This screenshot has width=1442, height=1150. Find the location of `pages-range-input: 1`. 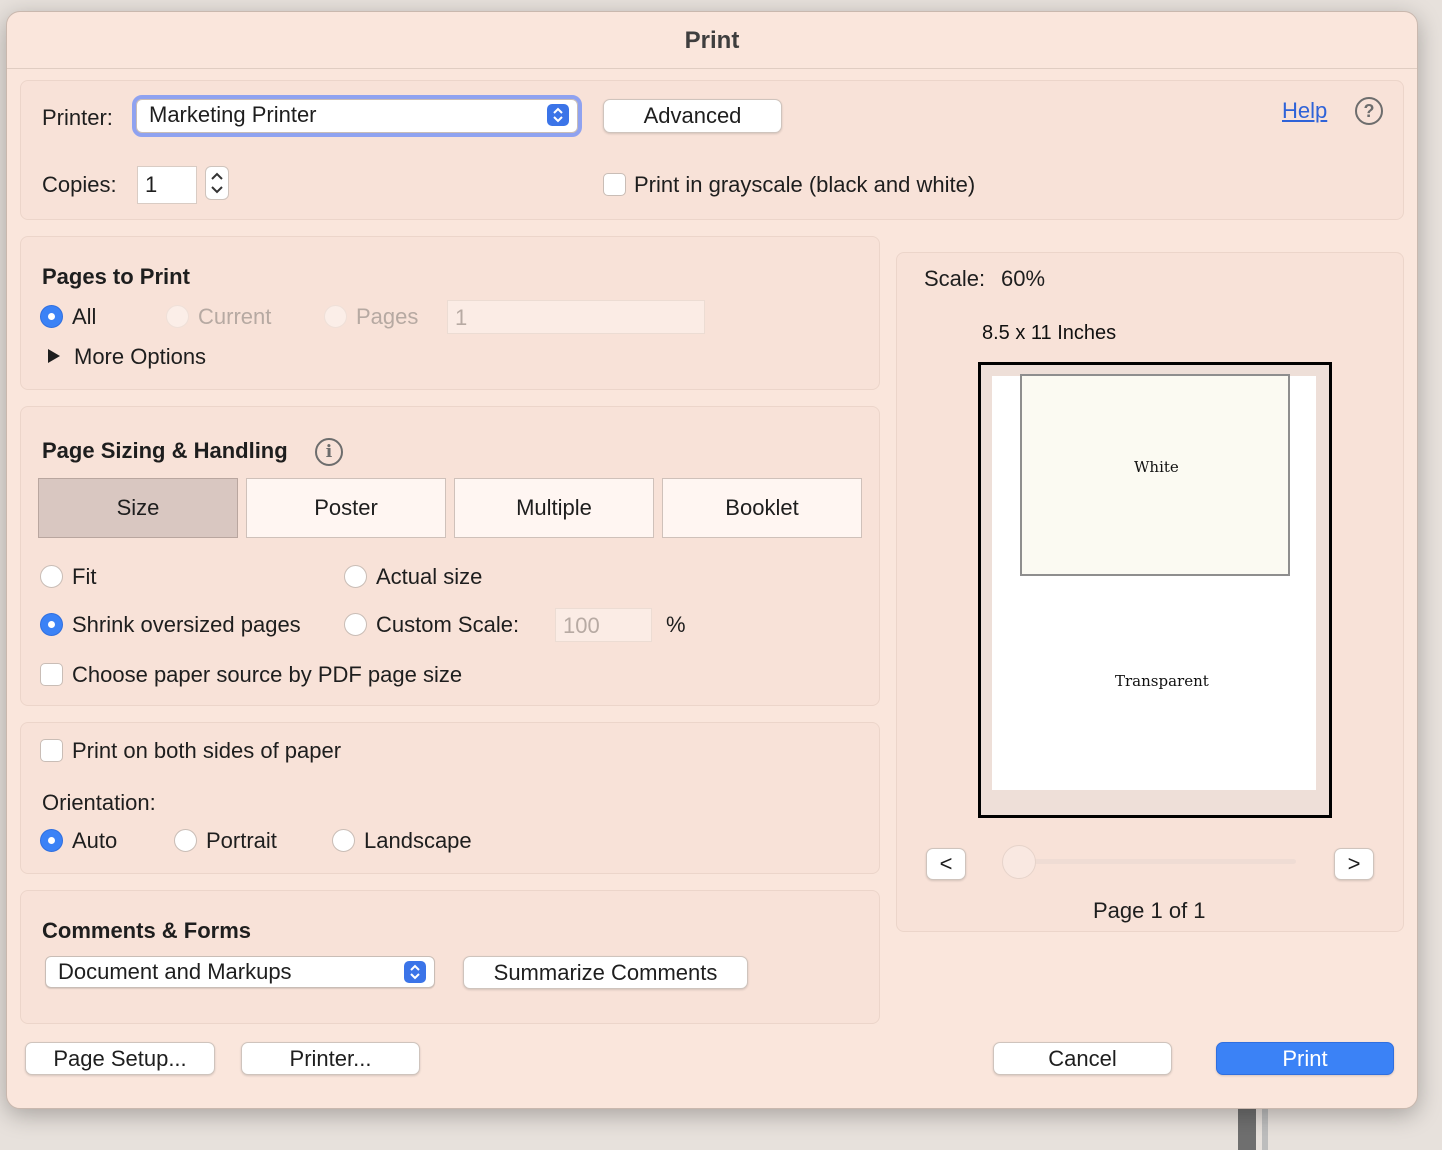

pages-range-input: 1 is located at coordinates (576, 317).